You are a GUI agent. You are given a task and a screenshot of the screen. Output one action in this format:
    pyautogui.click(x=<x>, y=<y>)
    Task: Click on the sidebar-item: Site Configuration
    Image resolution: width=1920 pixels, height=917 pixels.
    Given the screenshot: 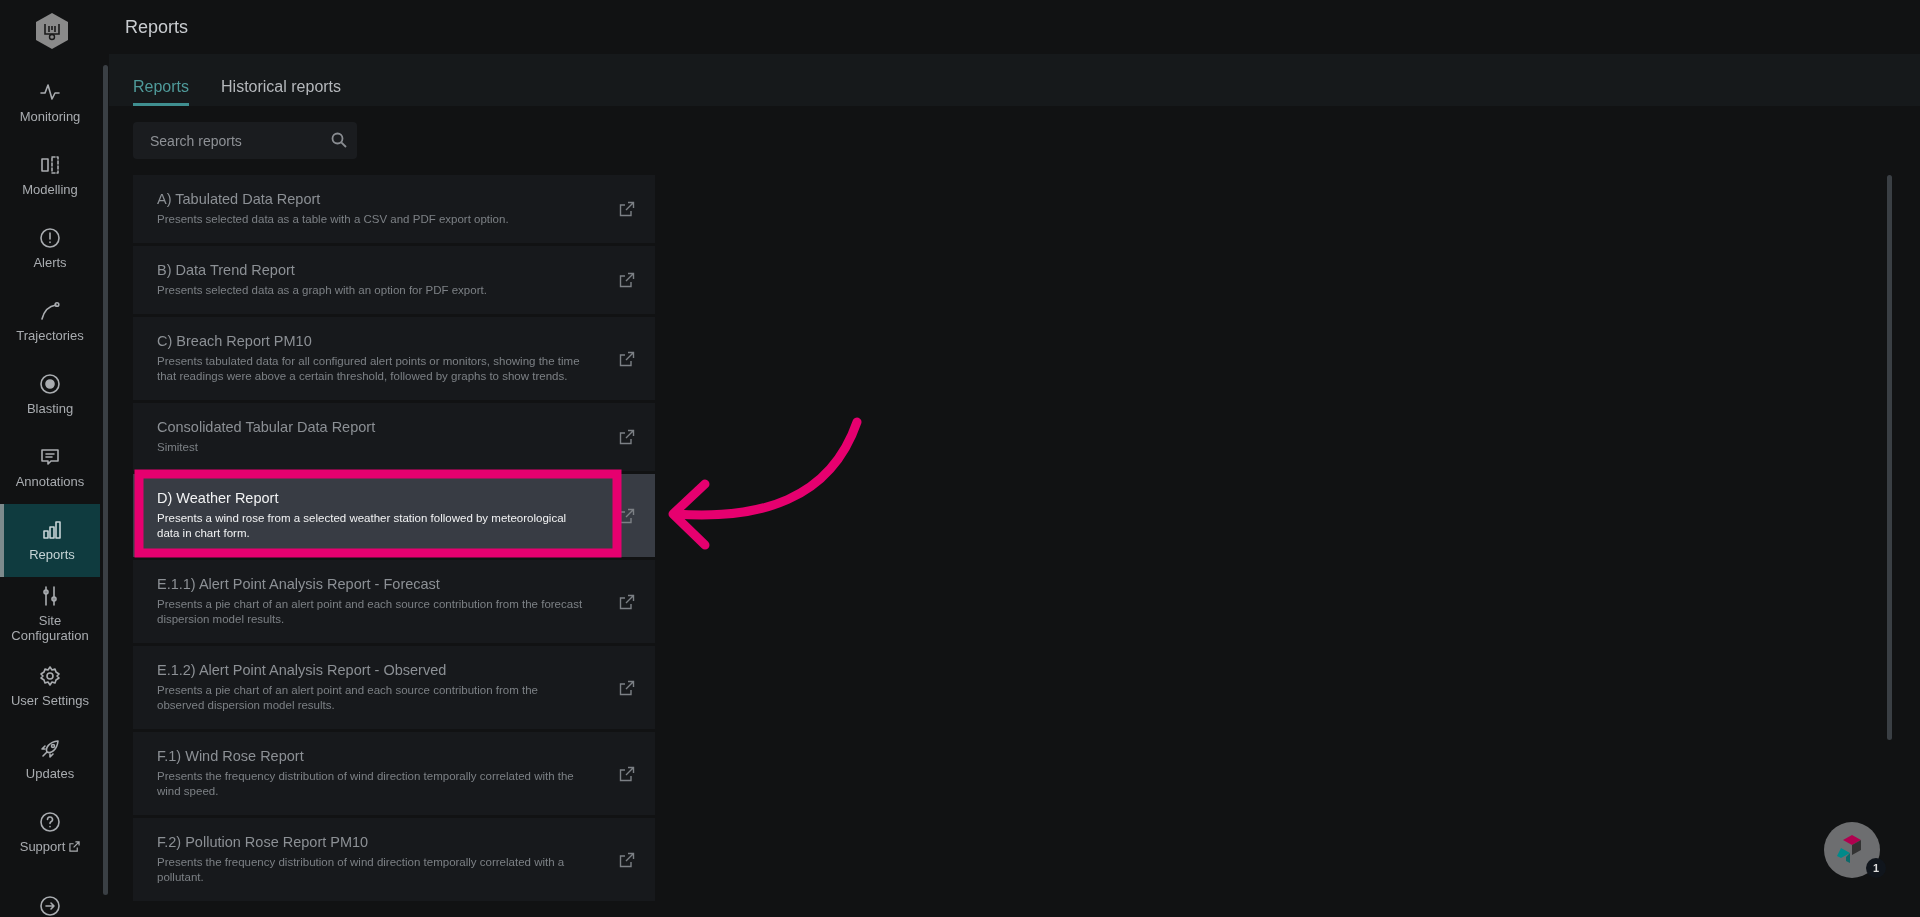 What is the action you would take?
    pyautogui.click(x=50, y=613)
    